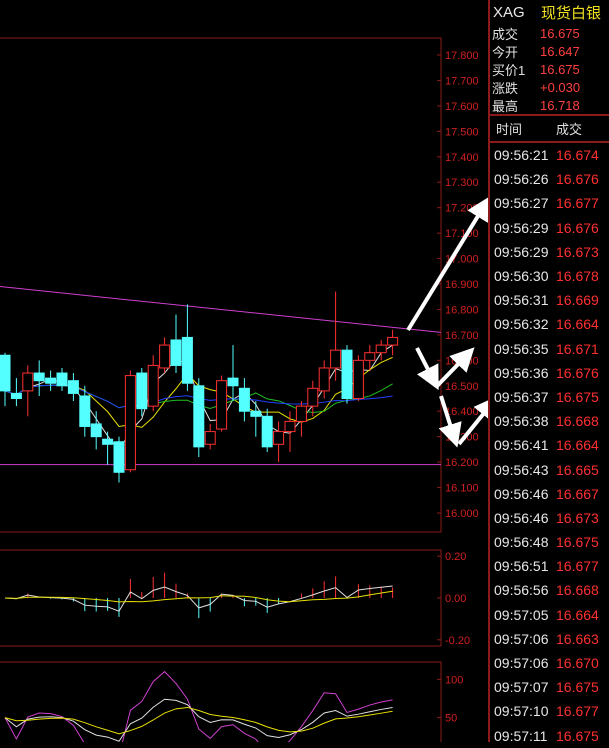  I want to click on tick-row: 09:56:29 16.673, so click(549, 252).